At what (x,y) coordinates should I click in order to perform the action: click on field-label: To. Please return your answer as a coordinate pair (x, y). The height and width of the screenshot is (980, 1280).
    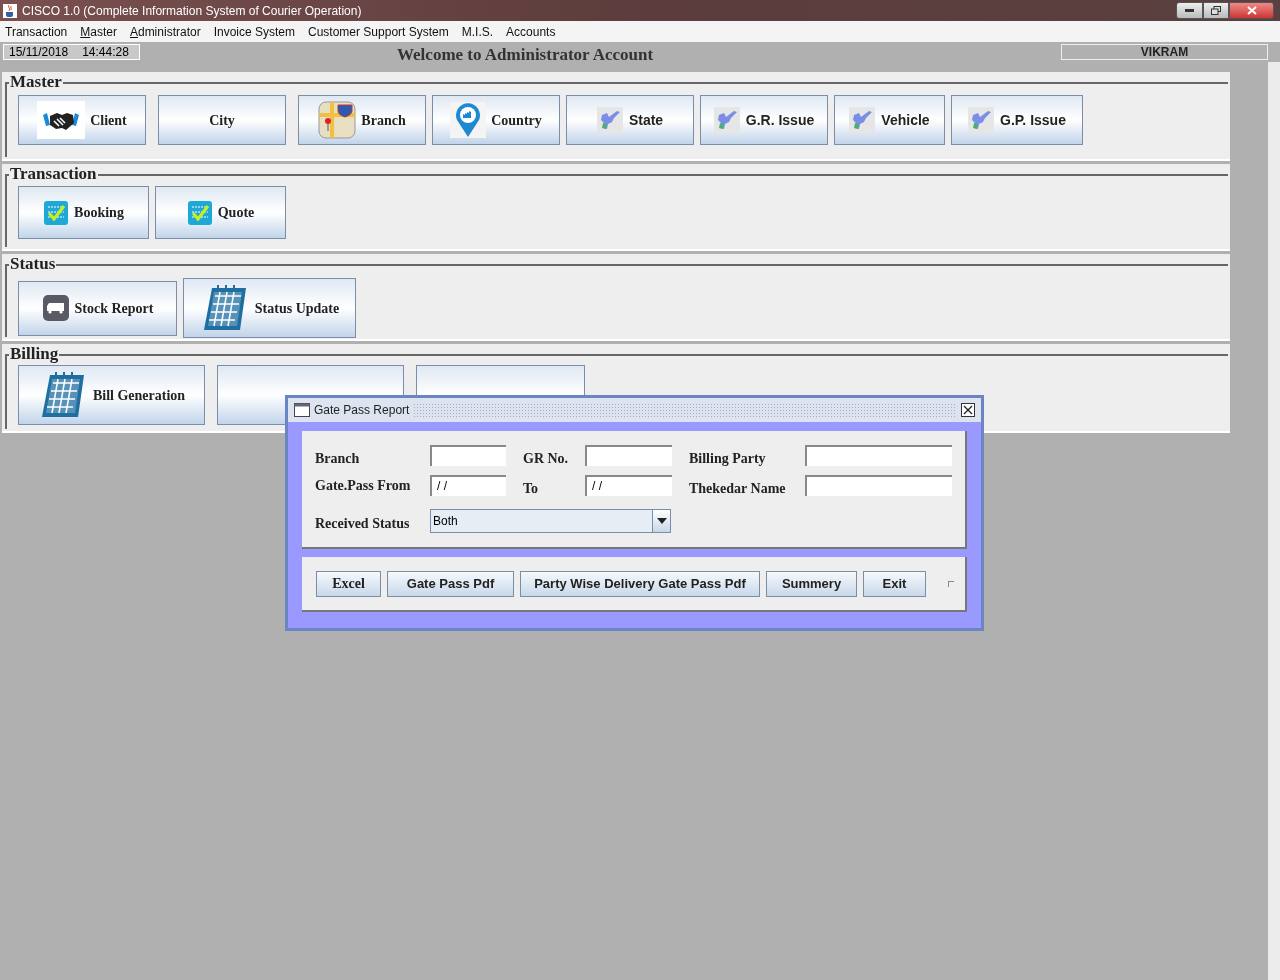
    Looking at the image, I should click on (531, 489).